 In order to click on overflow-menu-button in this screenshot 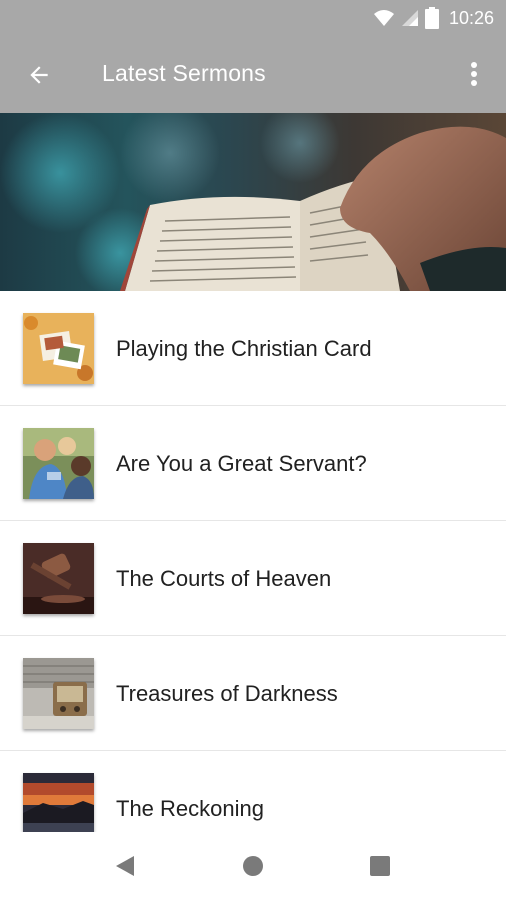, I will do `click(474, 74)`.